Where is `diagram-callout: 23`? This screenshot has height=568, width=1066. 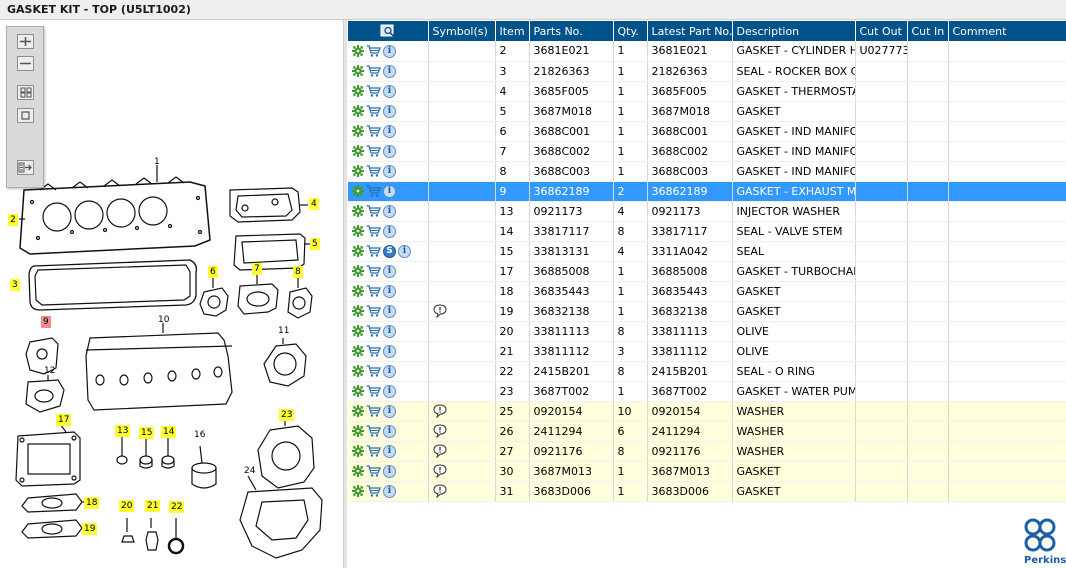 diagram-callout: 23 is located at coordinates (287, 415).